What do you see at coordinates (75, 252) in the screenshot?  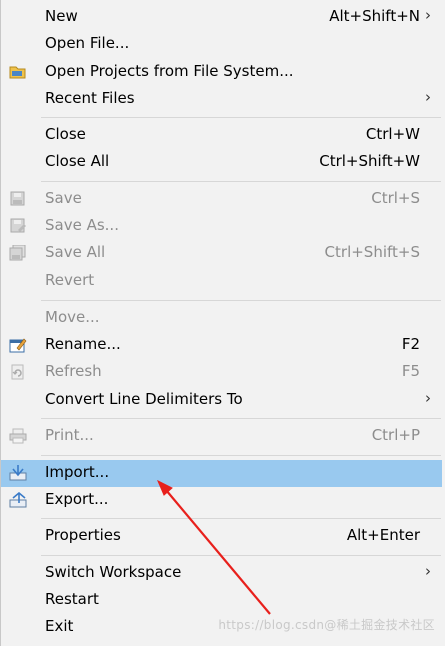 I see `menu-item-label: Save All` at bounding box center [75, 252].